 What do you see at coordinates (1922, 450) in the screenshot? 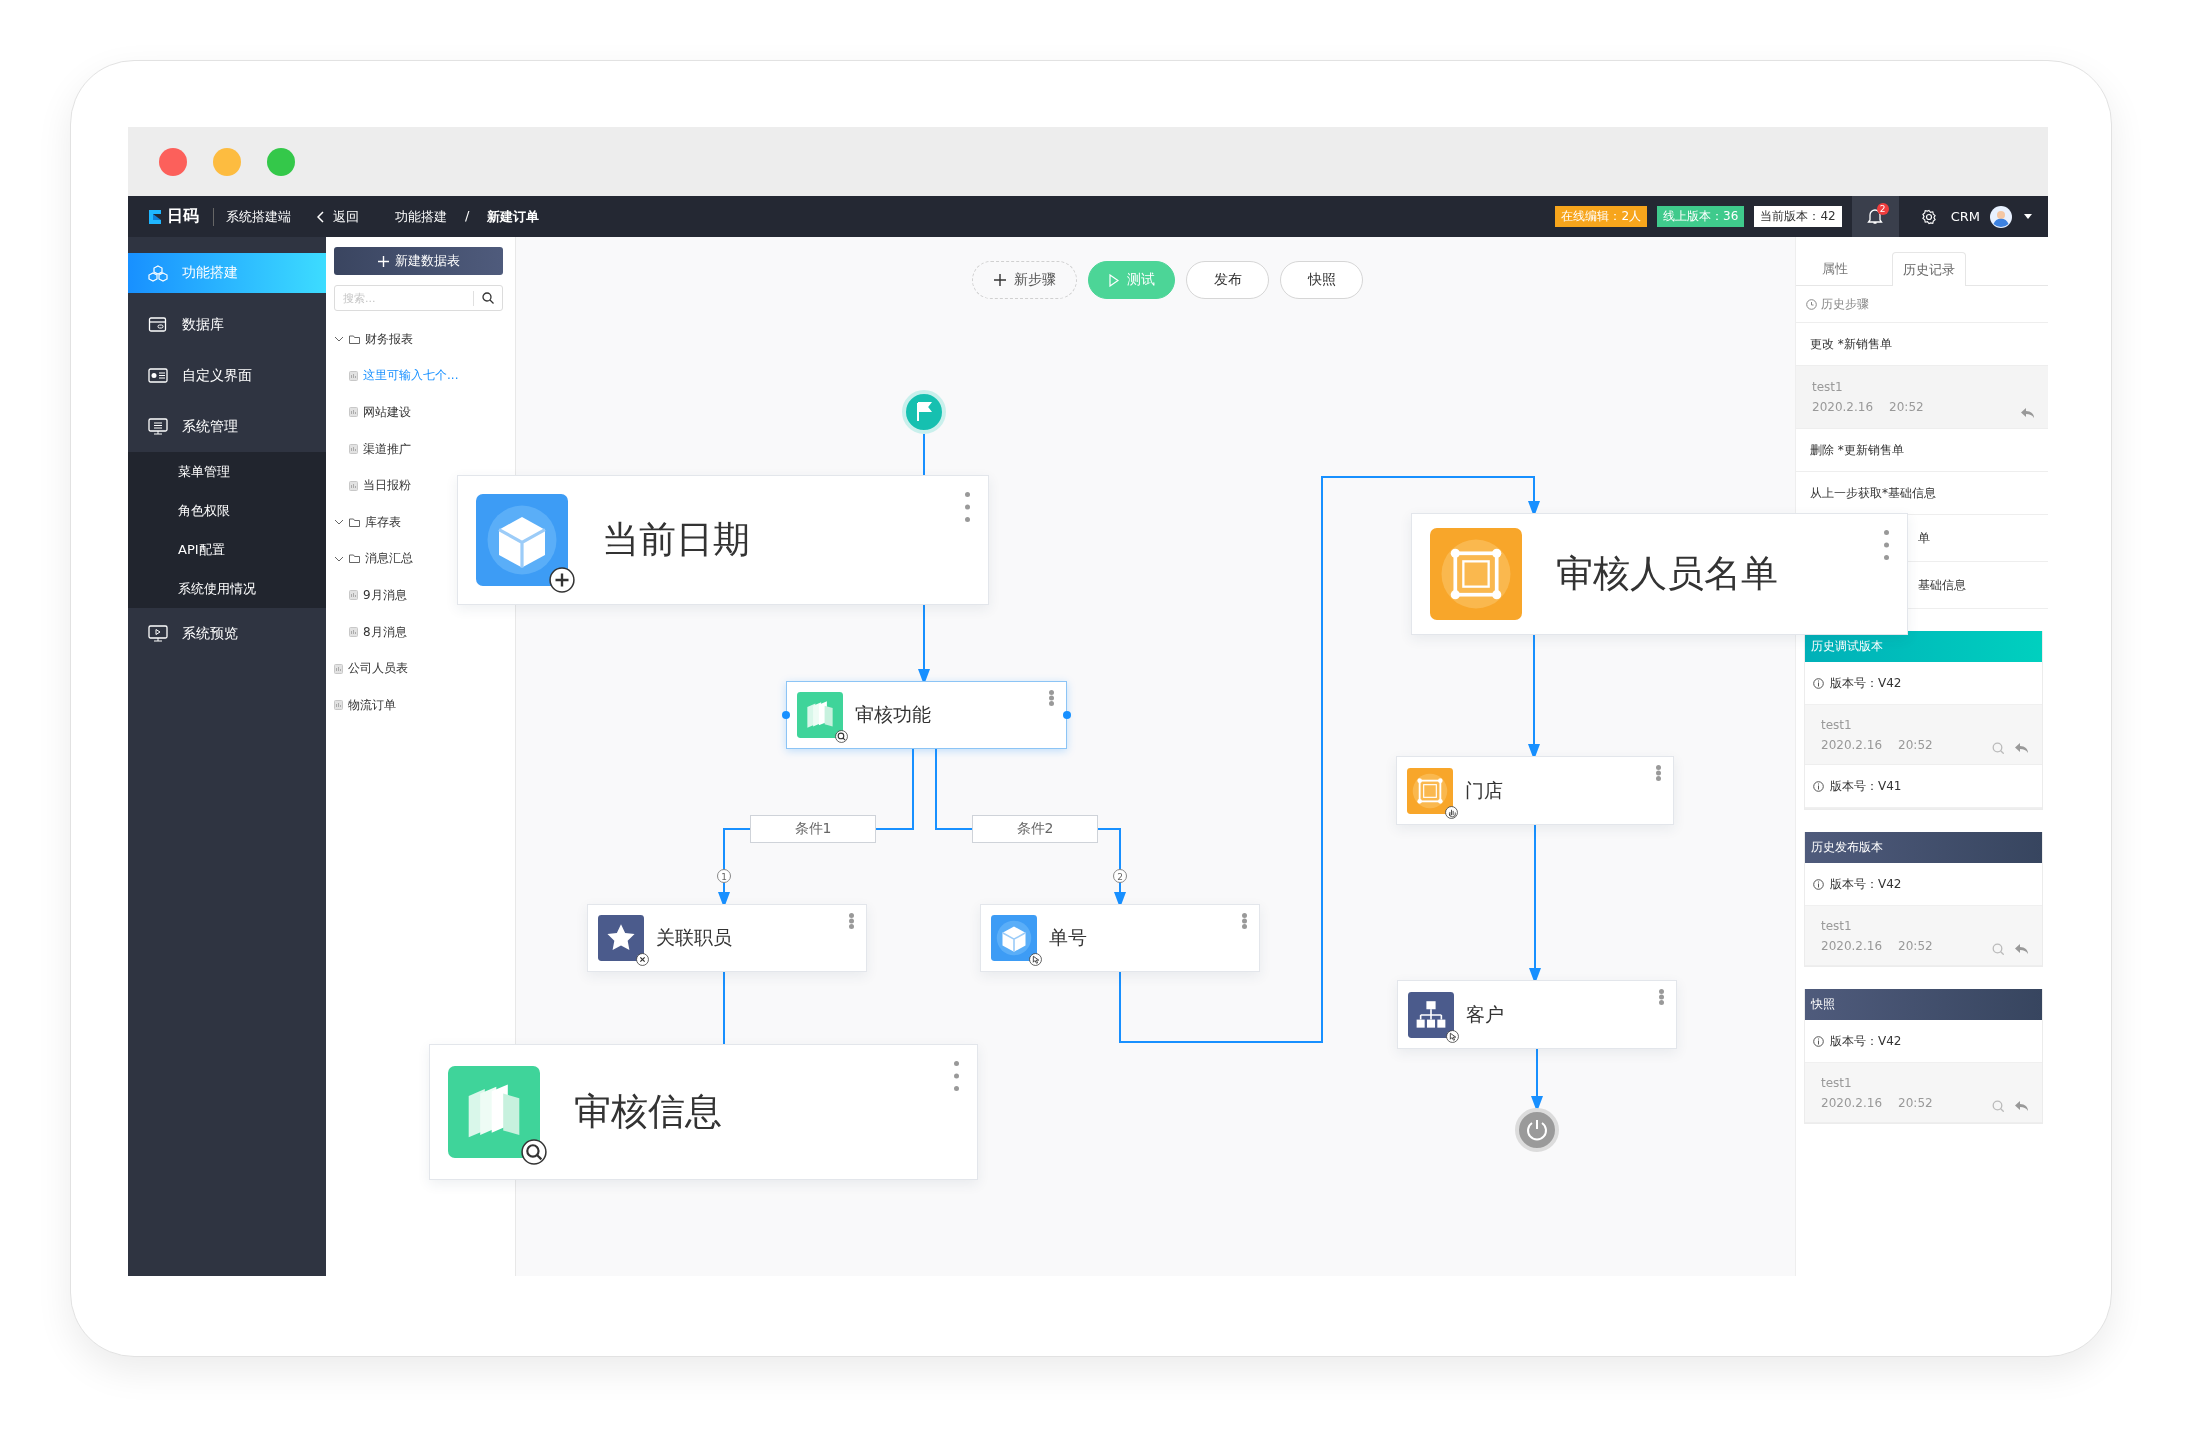
I see `history-step: 删除 *更新销售单` at bounding box center [1922, 450].